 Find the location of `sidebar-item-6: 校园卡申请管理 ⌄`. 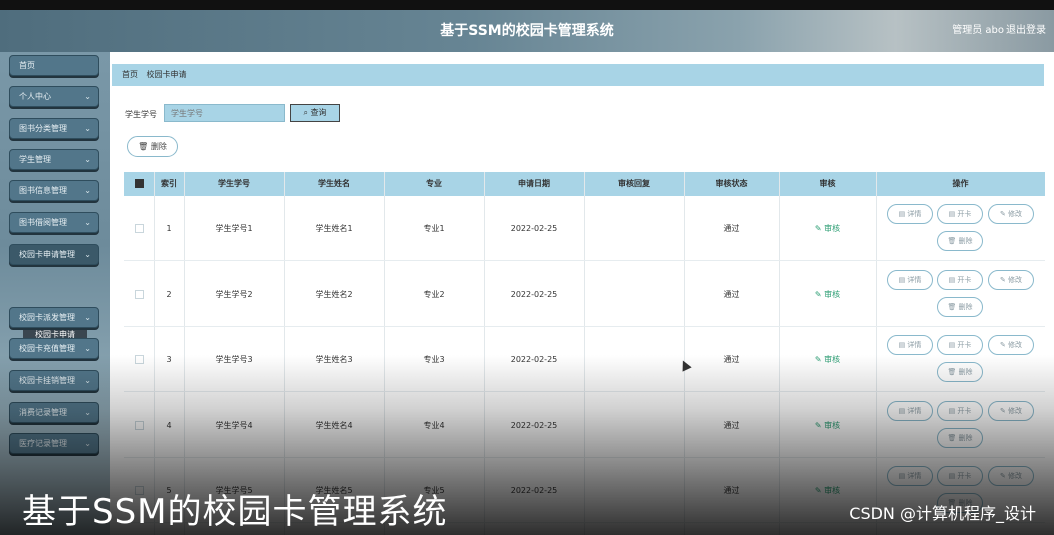

sidebar-item-6: 校园卡申请管理 ⌄ is located at coordinates (54, 254).